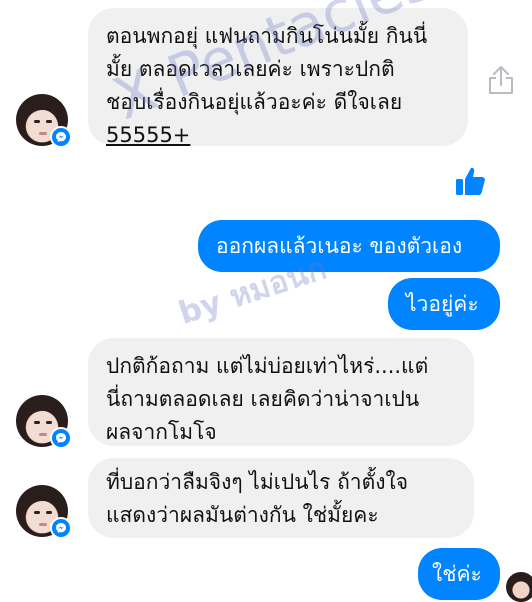 This screenshot has height=602, width=532. What do you see at coordinates (267, 36) in the screenshot?
I see `message-line: ตอนพกอยุ่ แฟนถามกินโน่นมั้ย กินนี่` at bounding box center [267, 36].